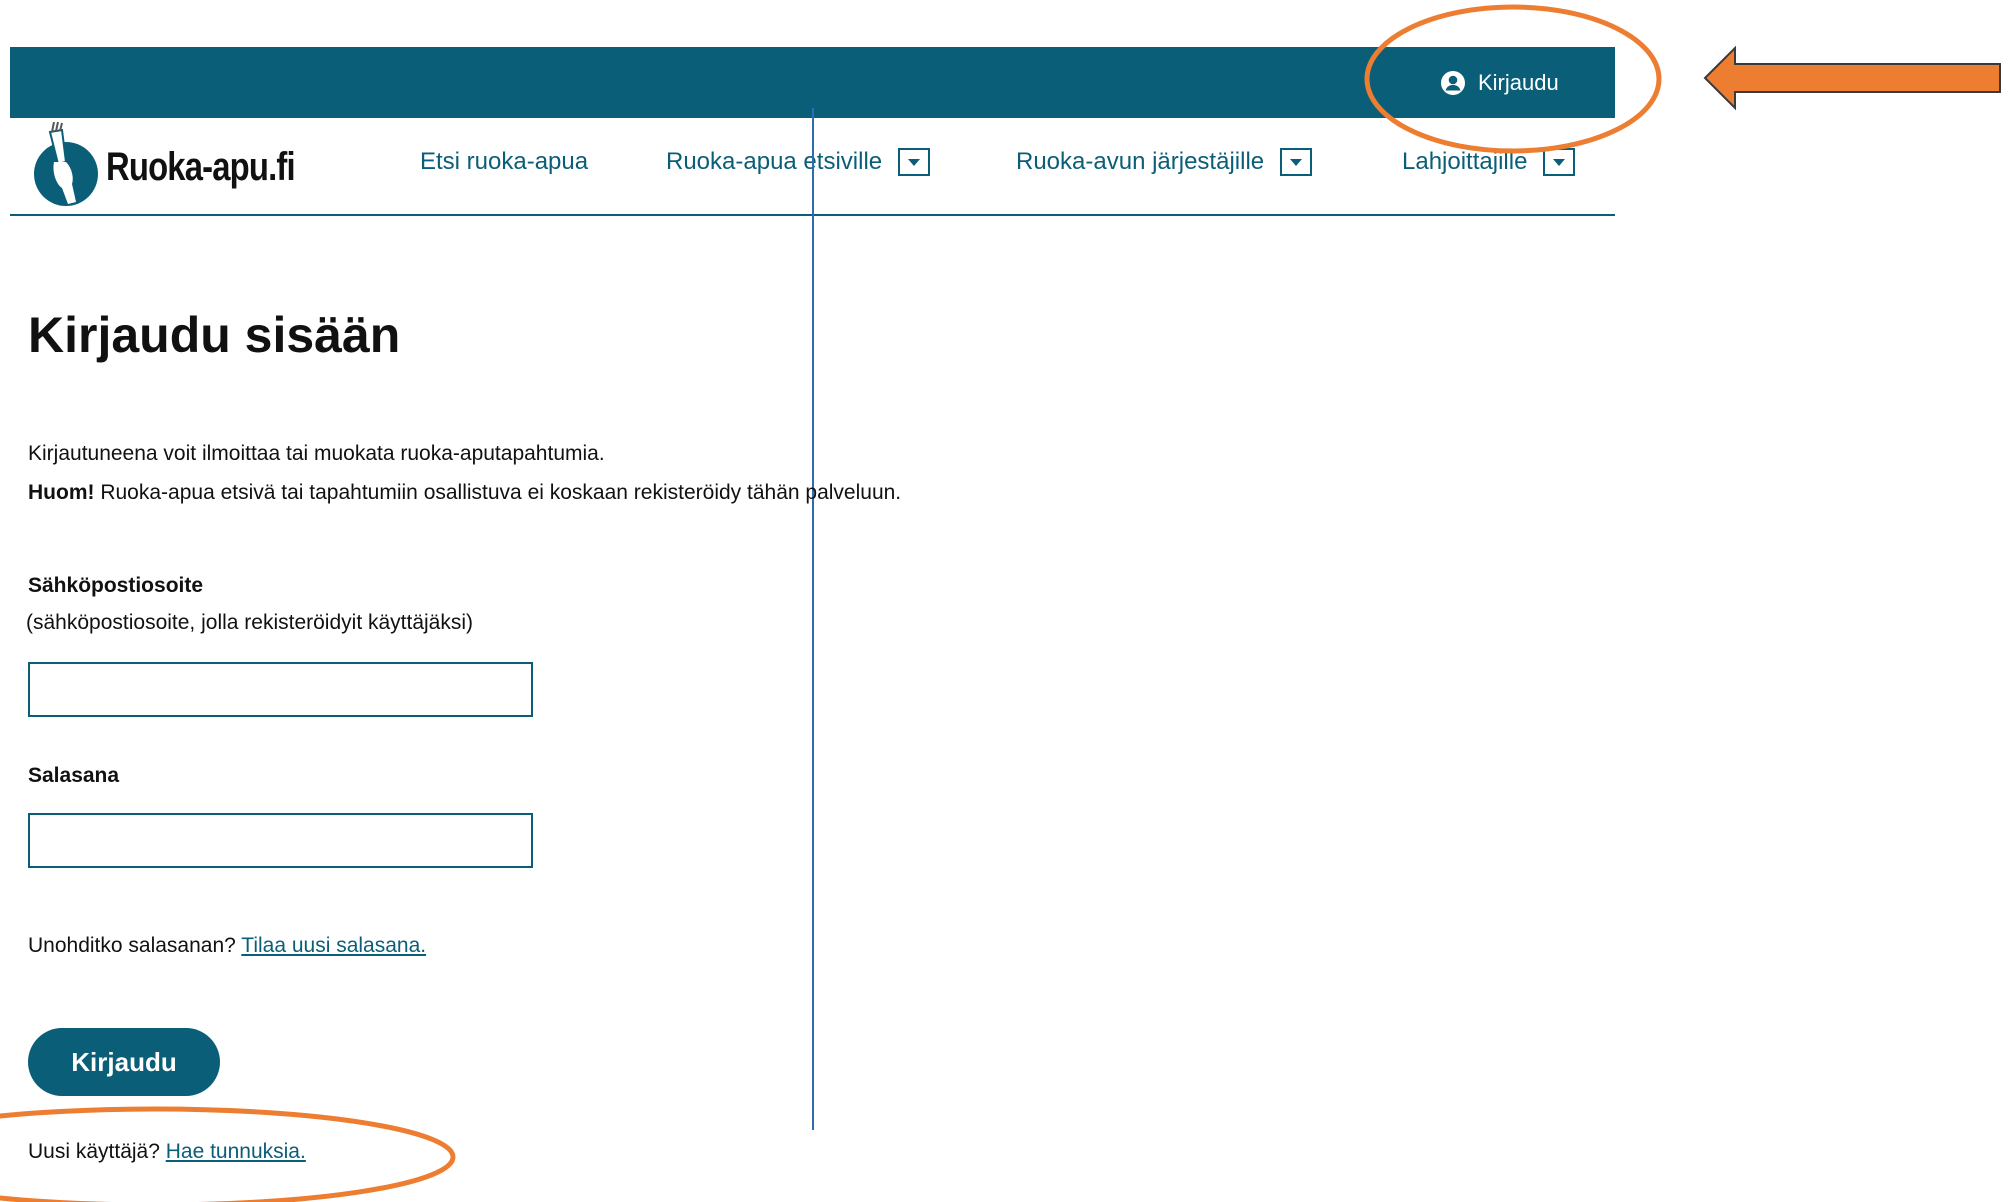 The height and width of the screenshot is (1202, 2009). What do you see at coordinates (61, 492) in the screenshot?
I see `note-label: Huom!` at bounding box center [61, 492].